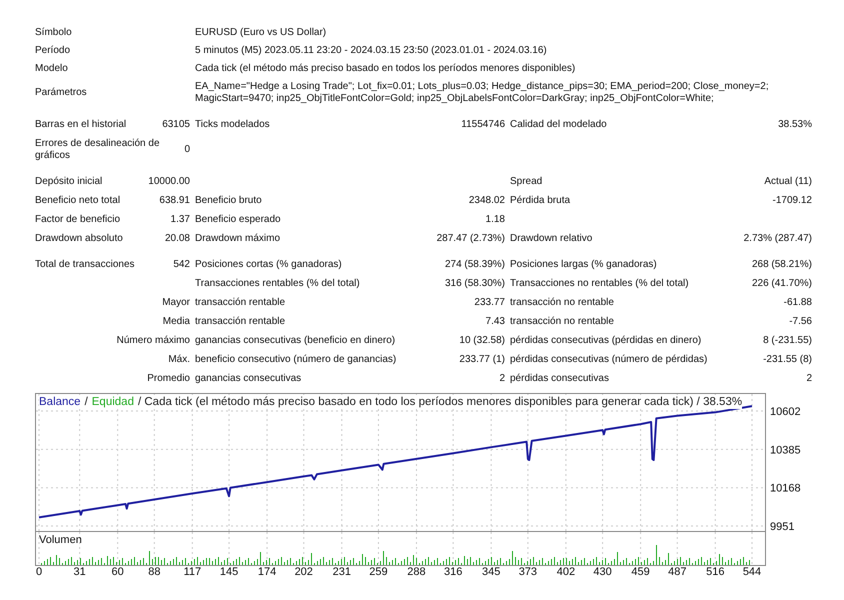 Image resolution: width=844 pixels, height=600 pixels. What do you see at coordinates (787, 340) in the screenshot?
I see `stat-value: 8 (-231.55)` at bounding box center [787, 340].